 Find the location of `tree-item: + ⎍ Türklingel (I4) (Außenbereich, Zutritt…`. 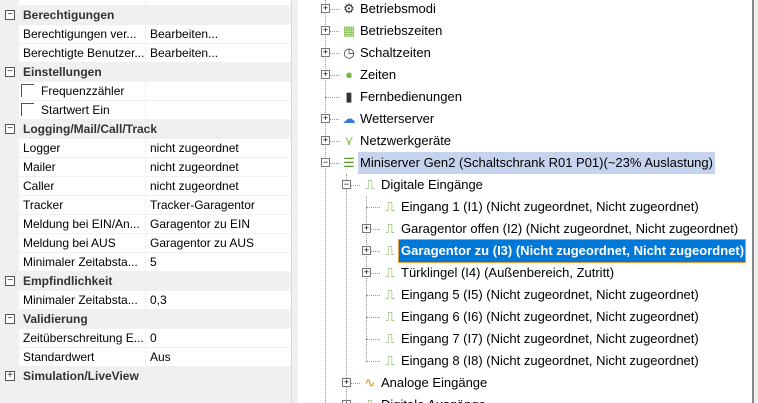

tree-item: + ⎍ Türklingel (I4) (Außenbereich, Zutritt… is located at coordinates (525, 273).